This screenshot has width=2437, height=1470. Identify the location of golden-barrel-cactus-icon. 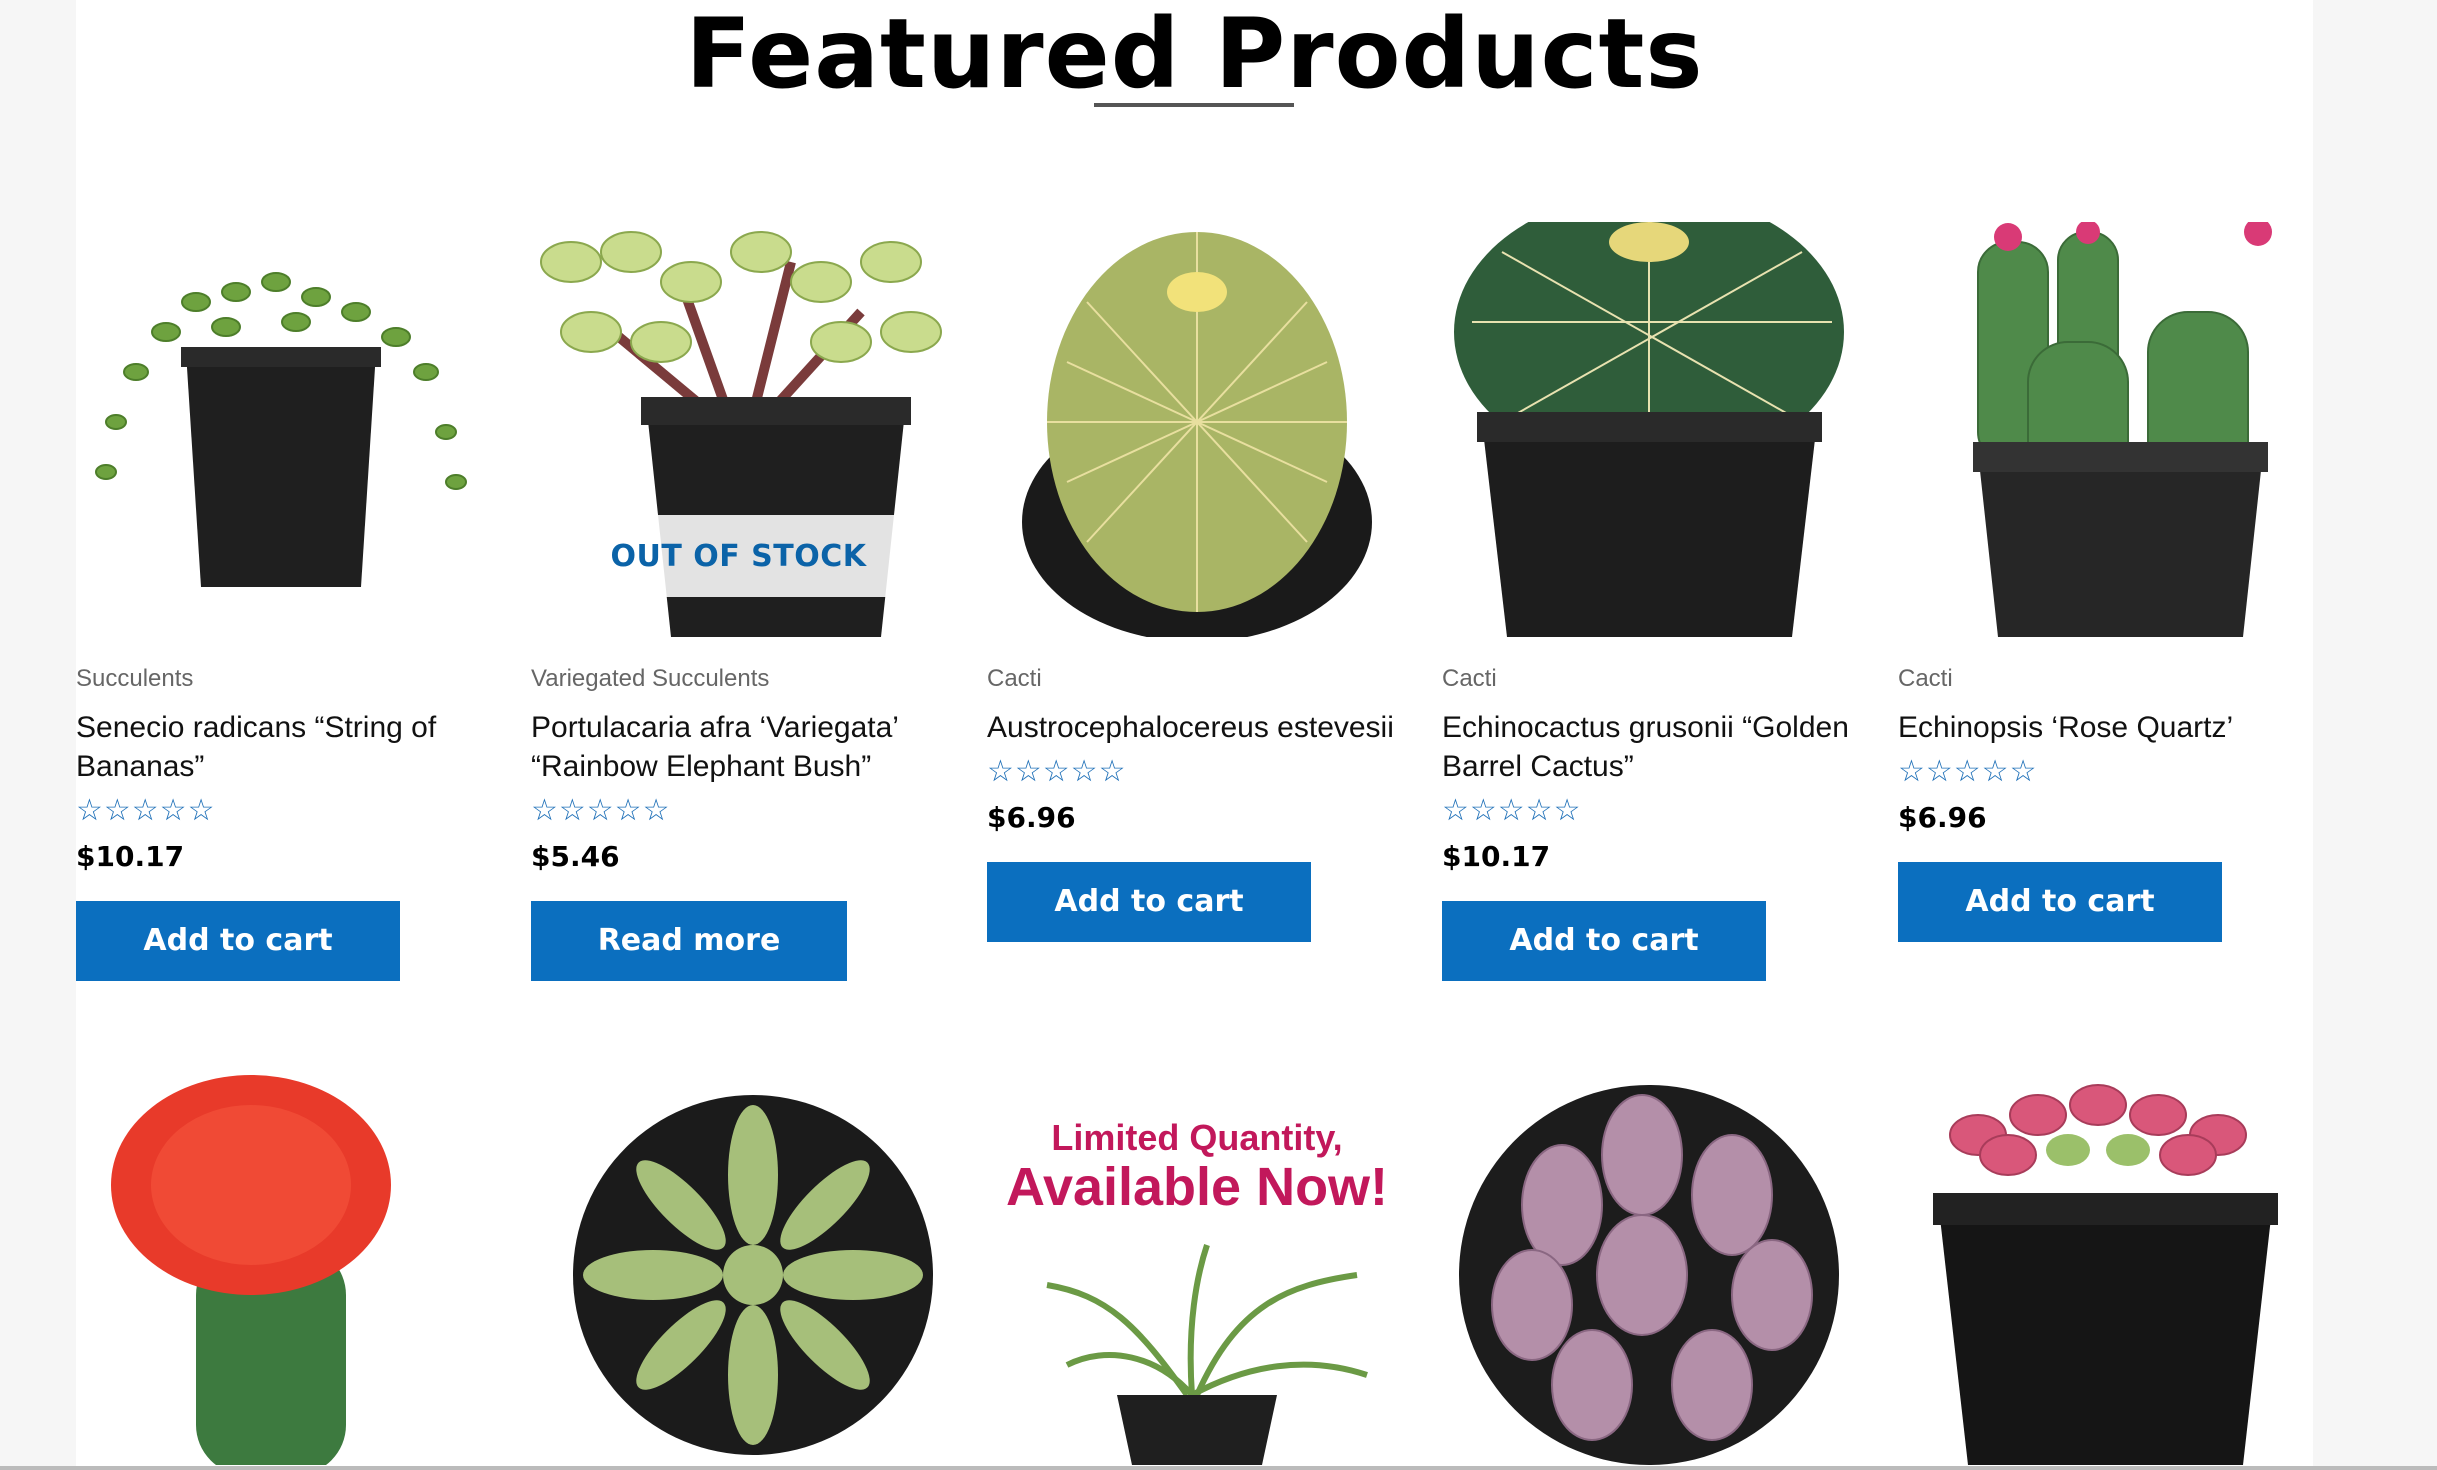
(1649, 429).